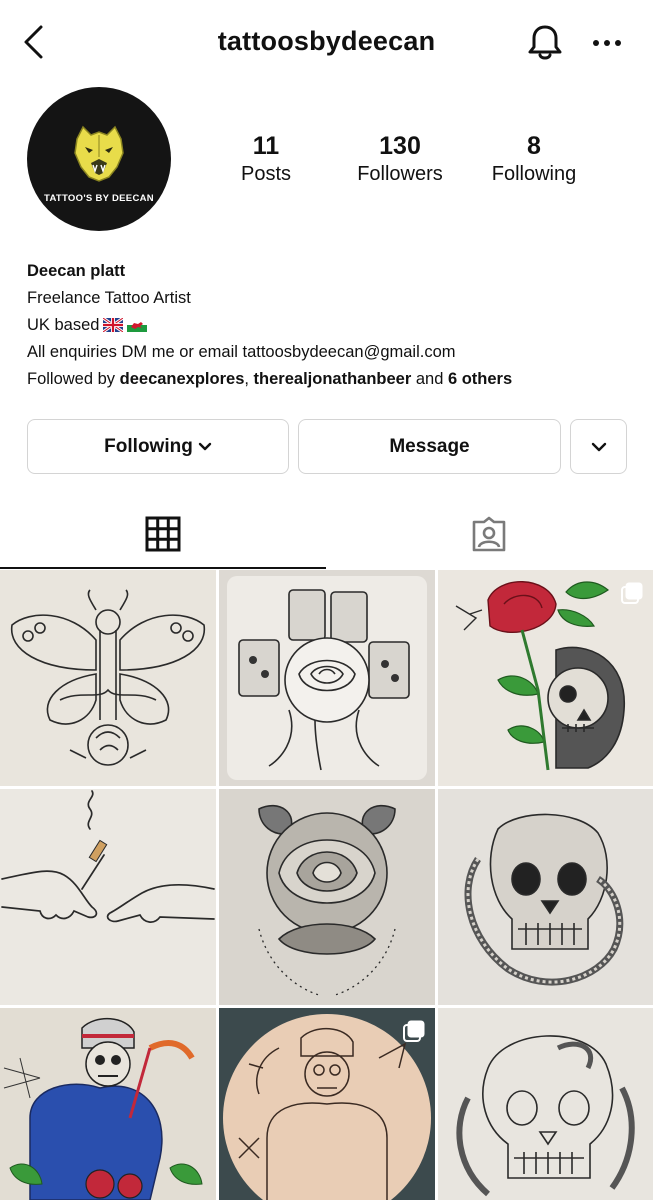 The width and height of the screenshot is (653, 1200). What do you see at coordinates (182, 379) in the screenshot?
I see `followed-by-user-1: deecanexplores` at bounding box center [182, 379].